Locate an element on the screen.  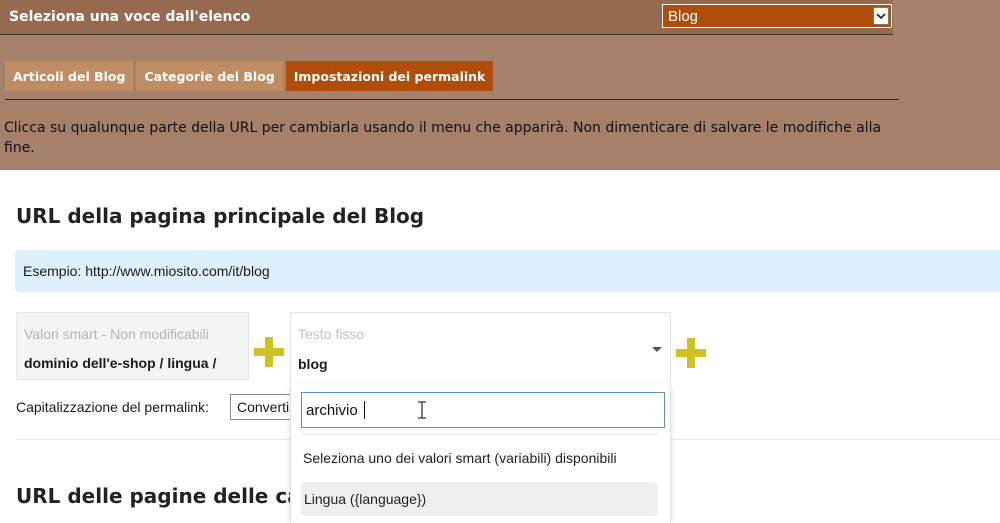
tab-blog-categories: Categorie del Blog is located at coordinates (209, 76).